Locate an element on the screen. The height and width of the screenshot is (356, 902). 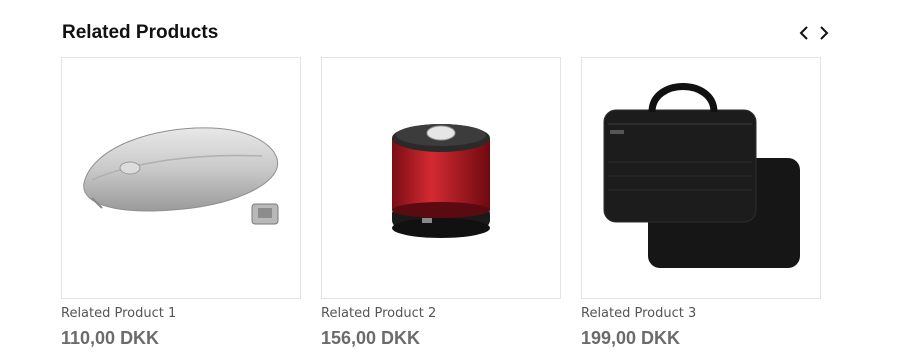
product-name: Related Product 1 is located at coordinates (181, 314).